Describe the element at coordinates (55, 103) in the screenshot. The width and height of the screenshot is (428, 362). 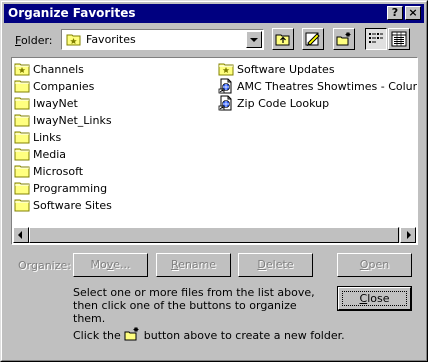
I see `list-item-label: IwayNet` at that location.